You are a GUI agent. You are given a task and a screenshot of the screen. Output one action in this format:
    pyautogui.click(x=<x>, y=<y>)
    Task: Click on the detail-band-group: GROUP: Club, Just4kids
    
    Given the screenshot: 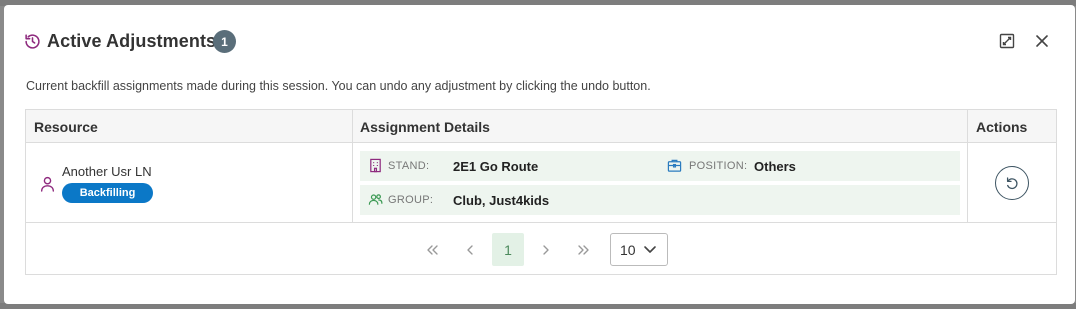 What is the action you would take?
    pyautogui.click(x=660, y=200)
    